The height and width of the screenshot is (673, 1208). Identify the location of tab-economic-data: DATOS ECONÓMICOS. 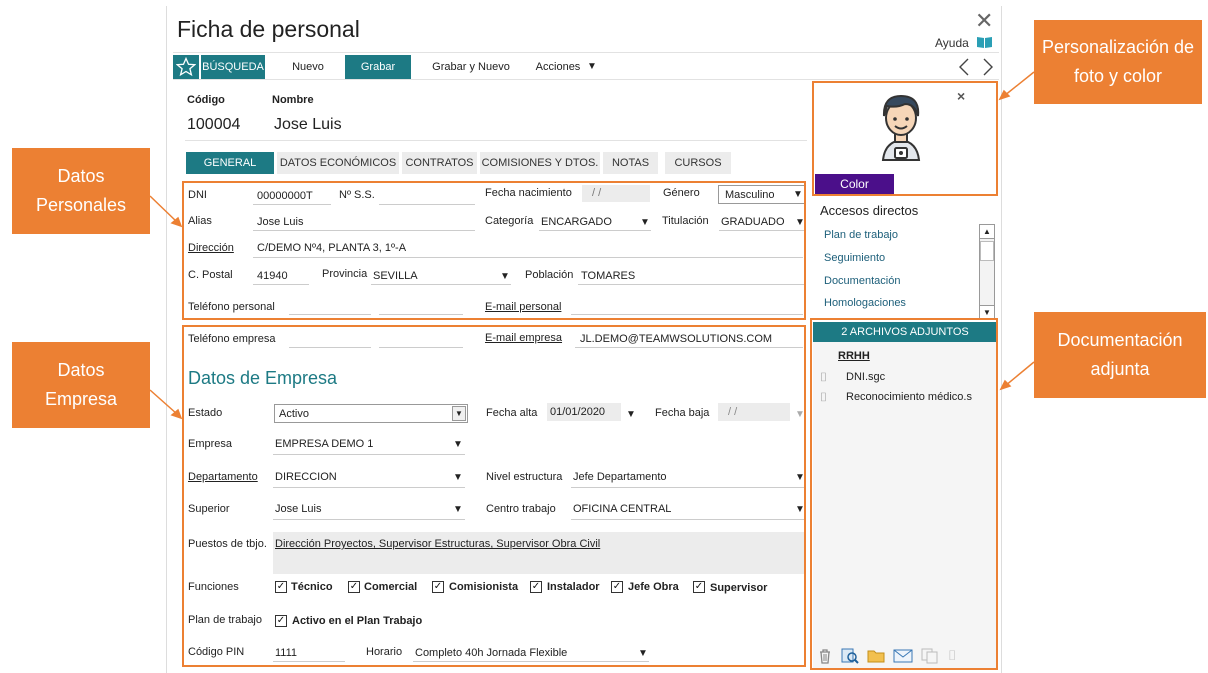
(338, 163).